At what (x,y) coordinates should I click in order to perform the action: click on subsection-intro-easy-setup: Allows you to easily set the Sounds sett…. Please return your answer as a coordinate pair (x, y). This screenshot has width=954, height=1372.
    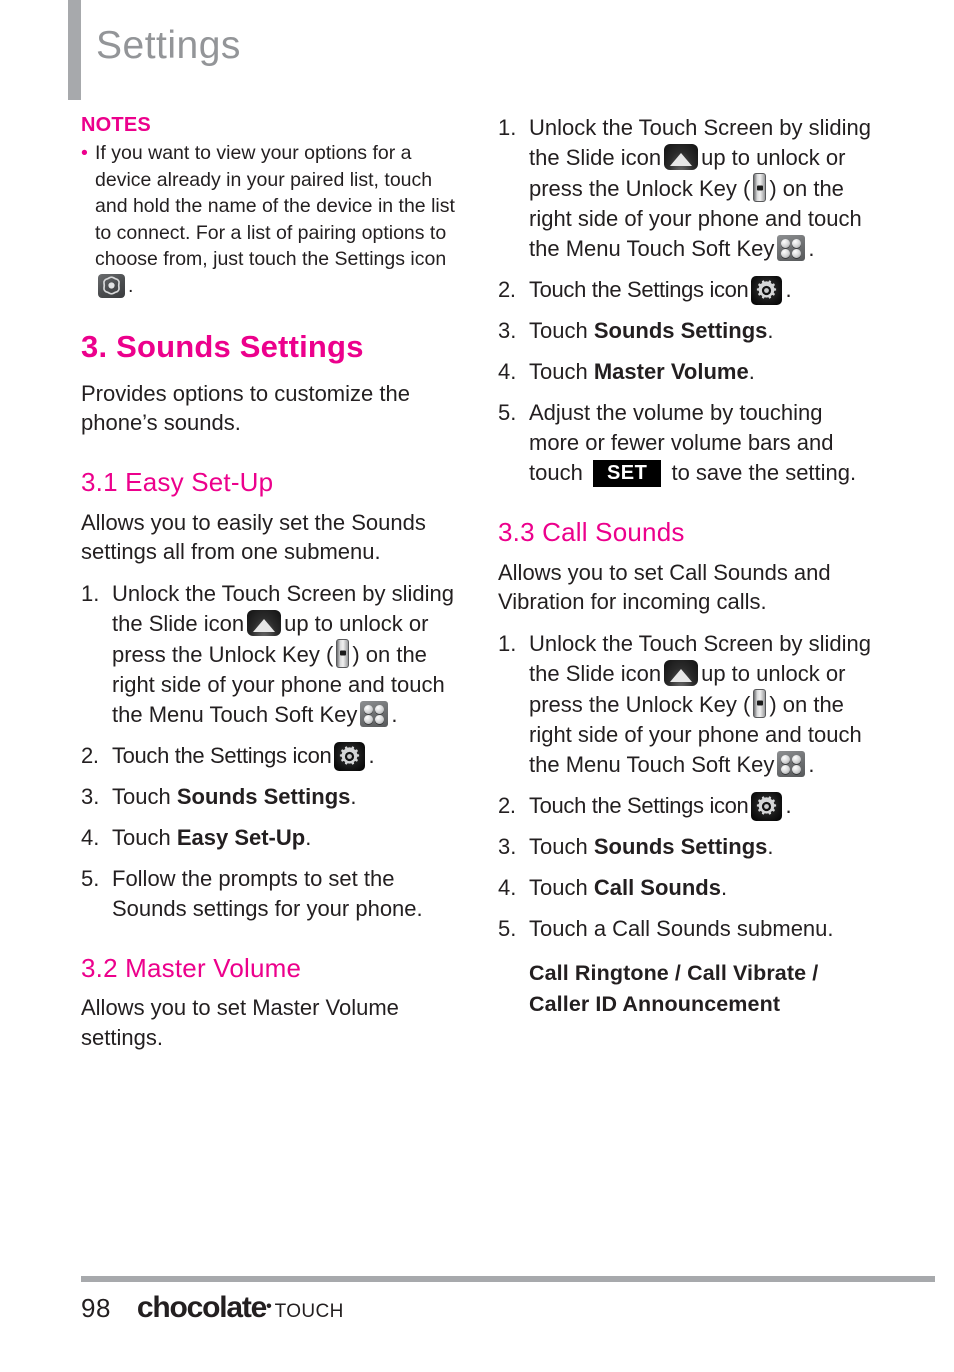
    Looking at the image, I should click on (253, 537).